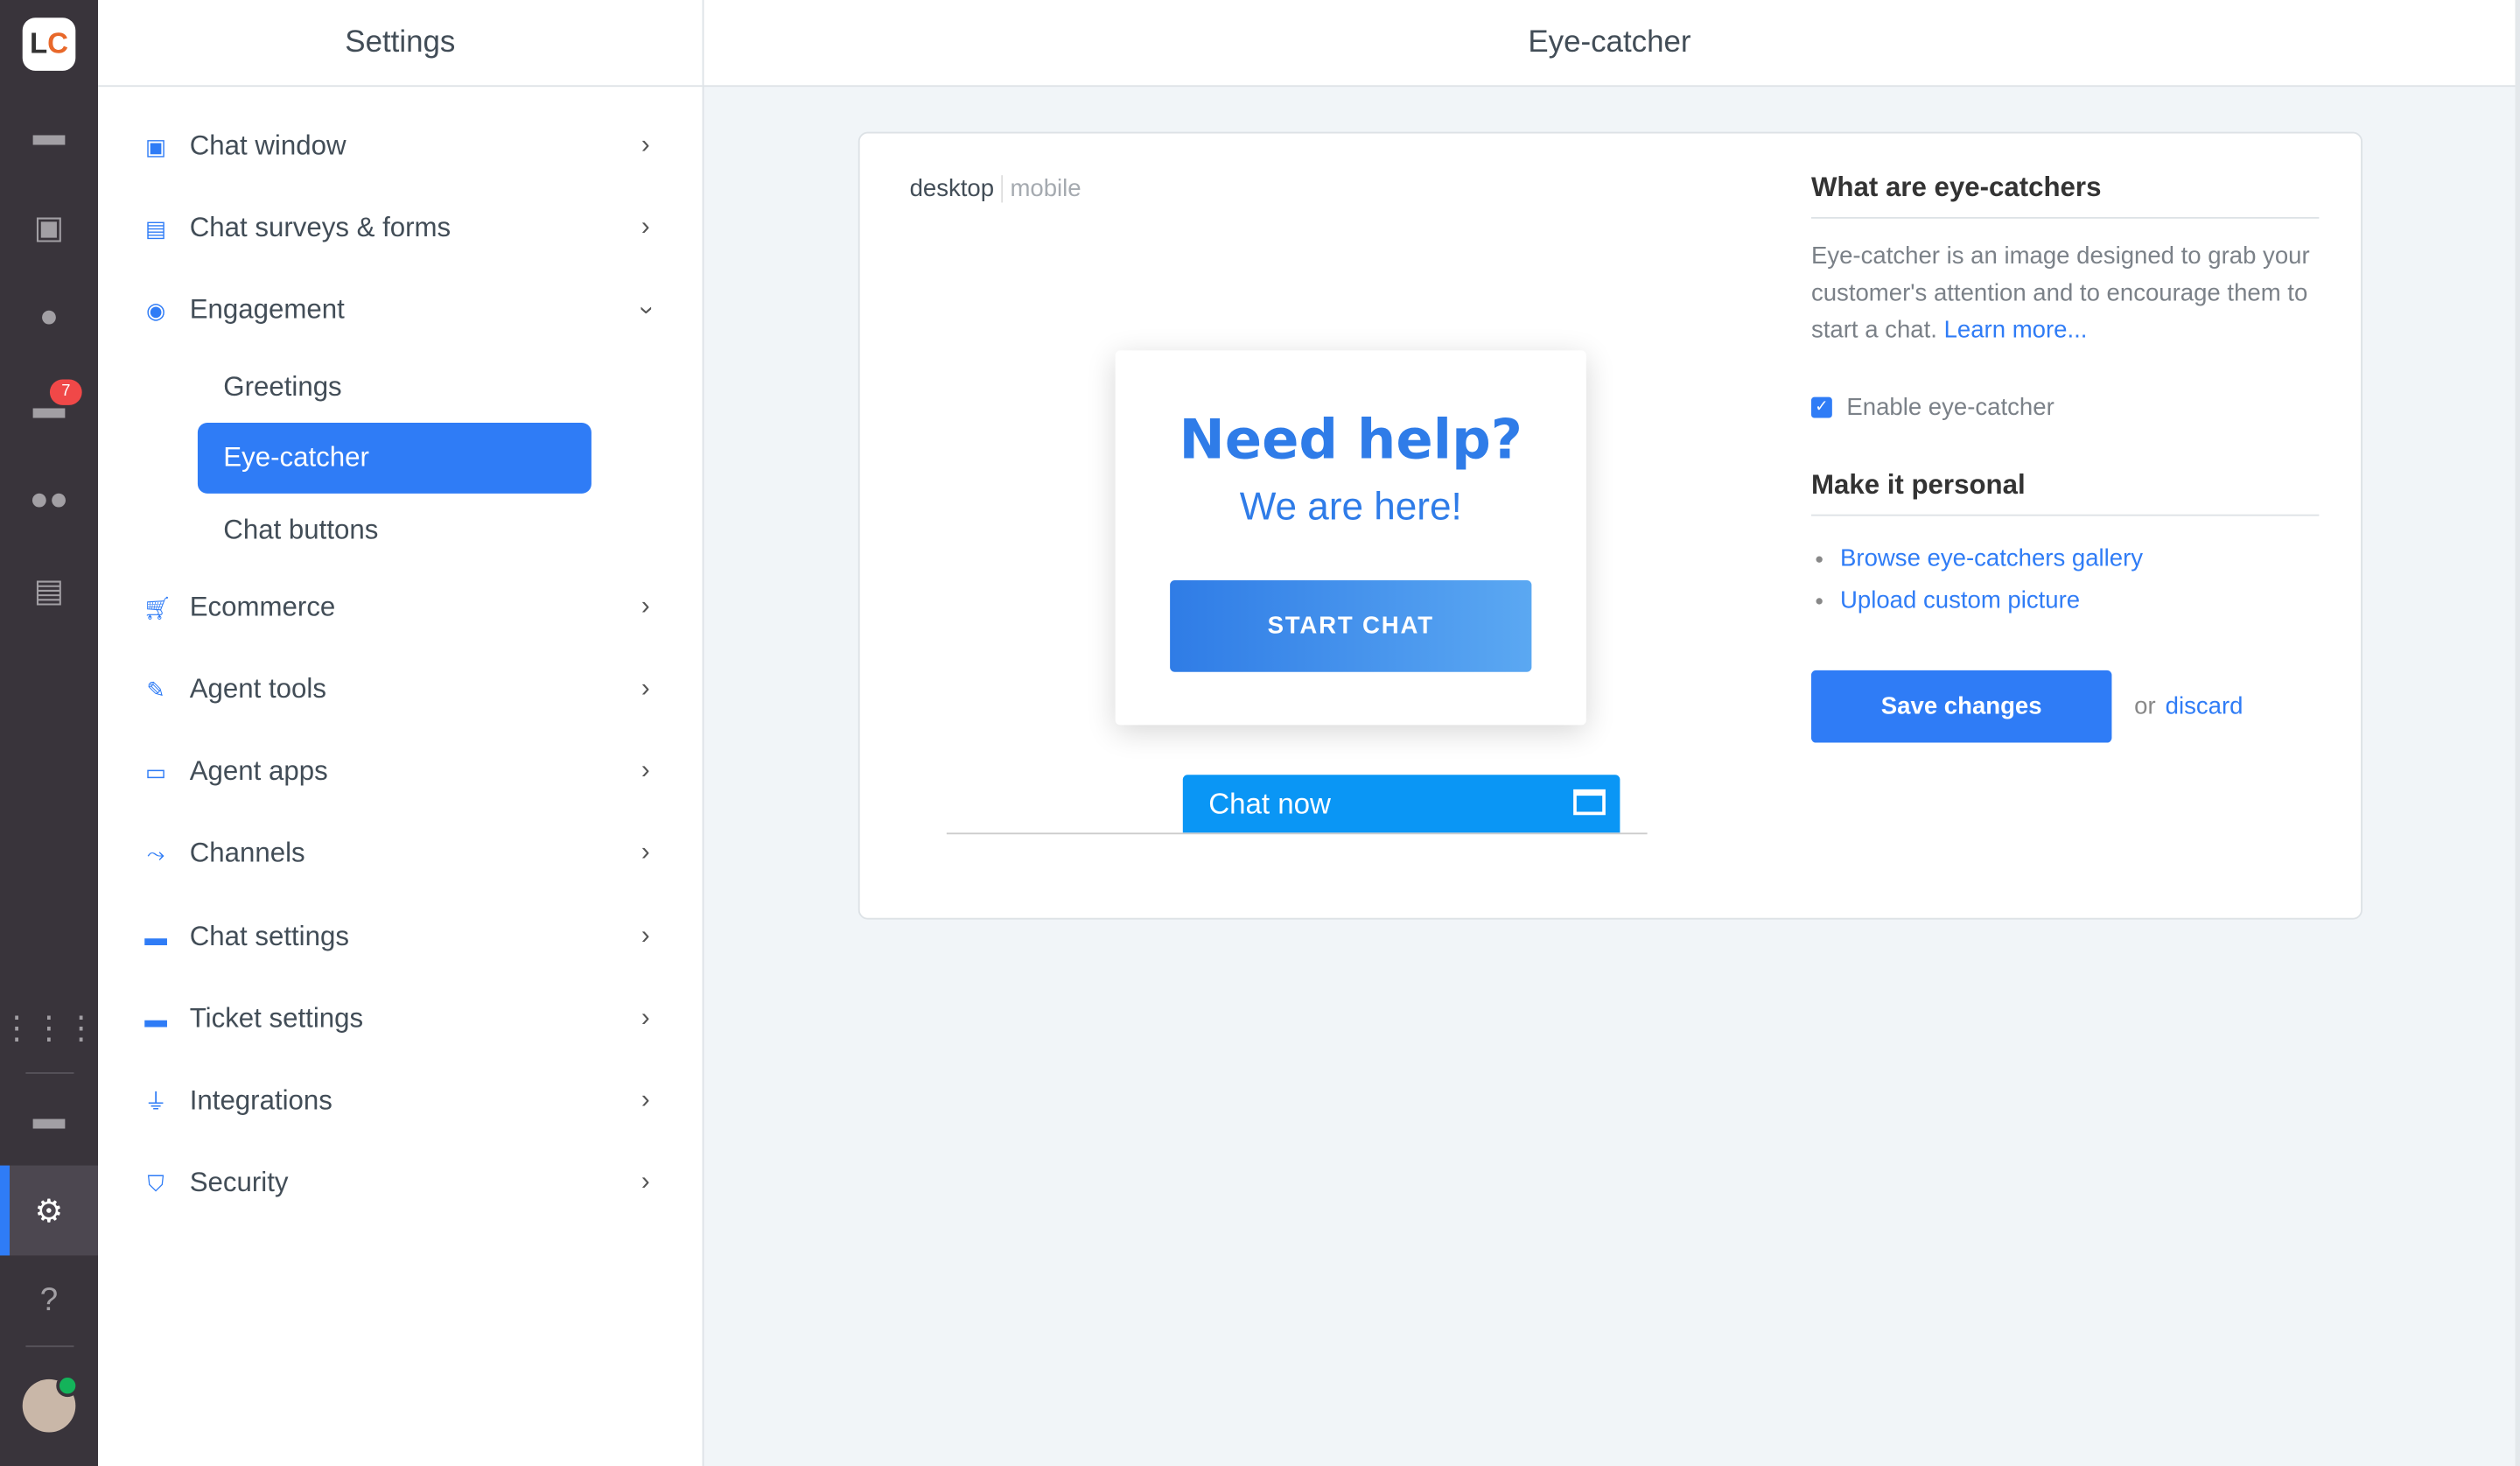 This screenshot has height=1466, width=2520. Describe the element at coordinates (1401, 804) in the screenshot. I see `chat-now-bar: Chat now` at that location.